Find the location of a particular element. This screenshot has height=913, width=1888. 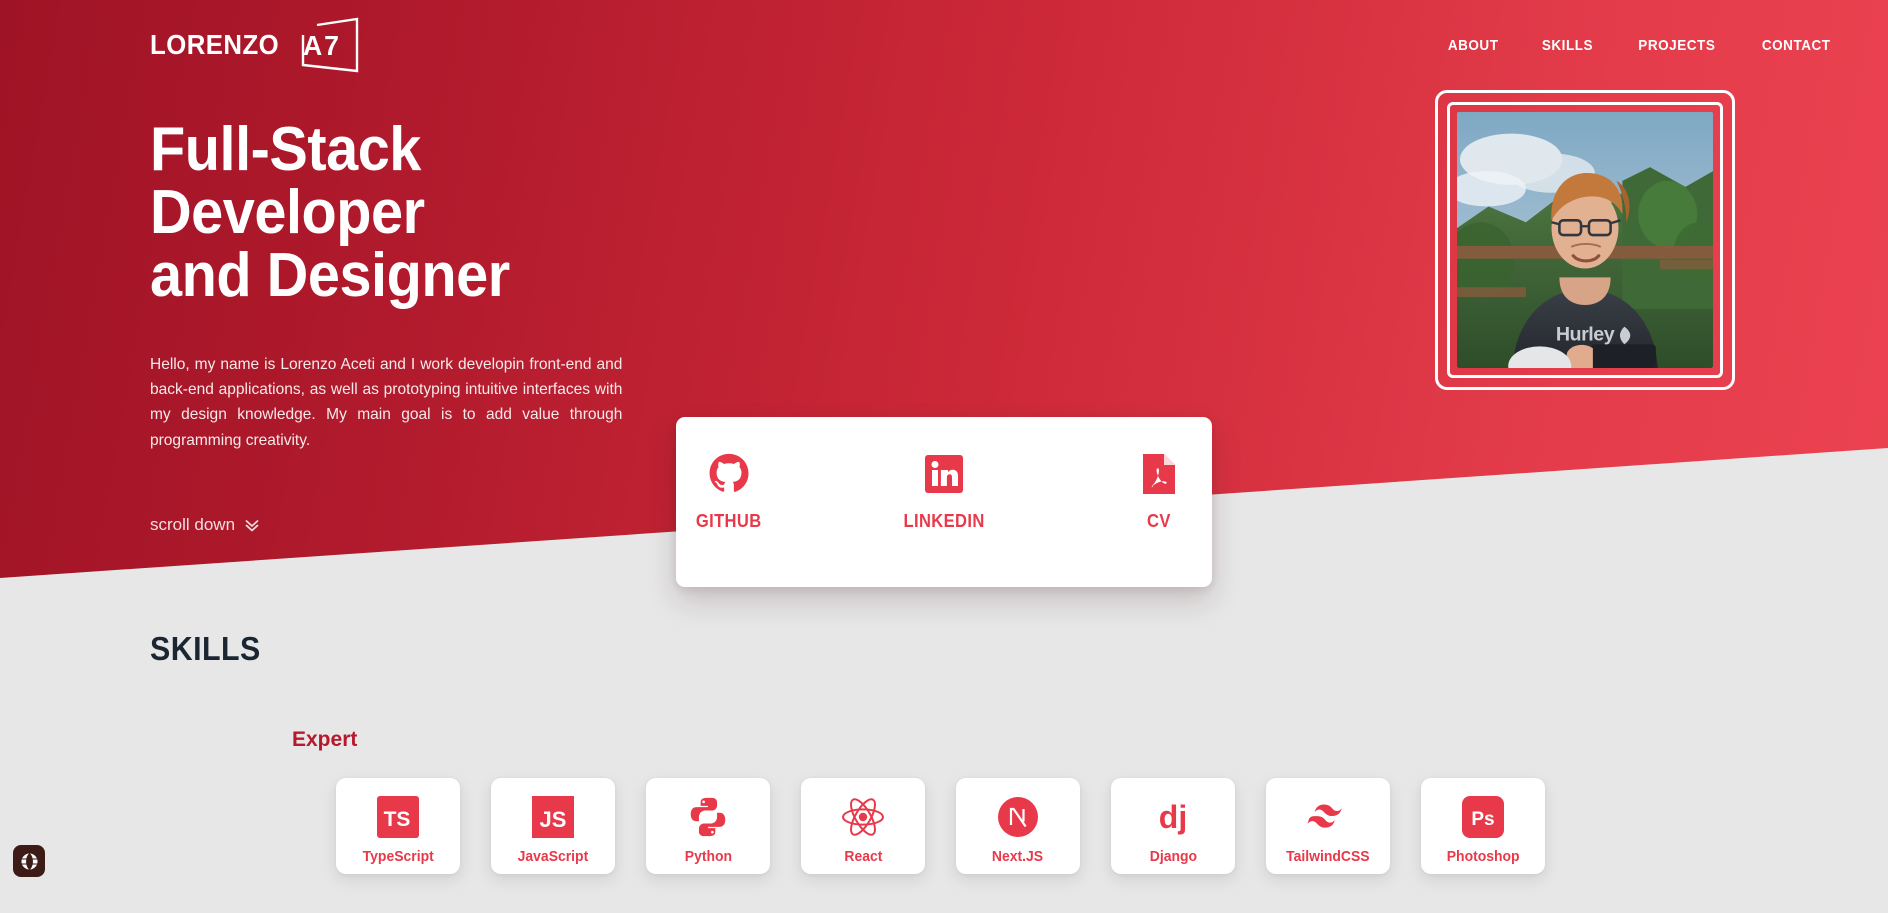

skill-card-tailwindcss: TailwindCSS is located at coordinates (1328, 826).